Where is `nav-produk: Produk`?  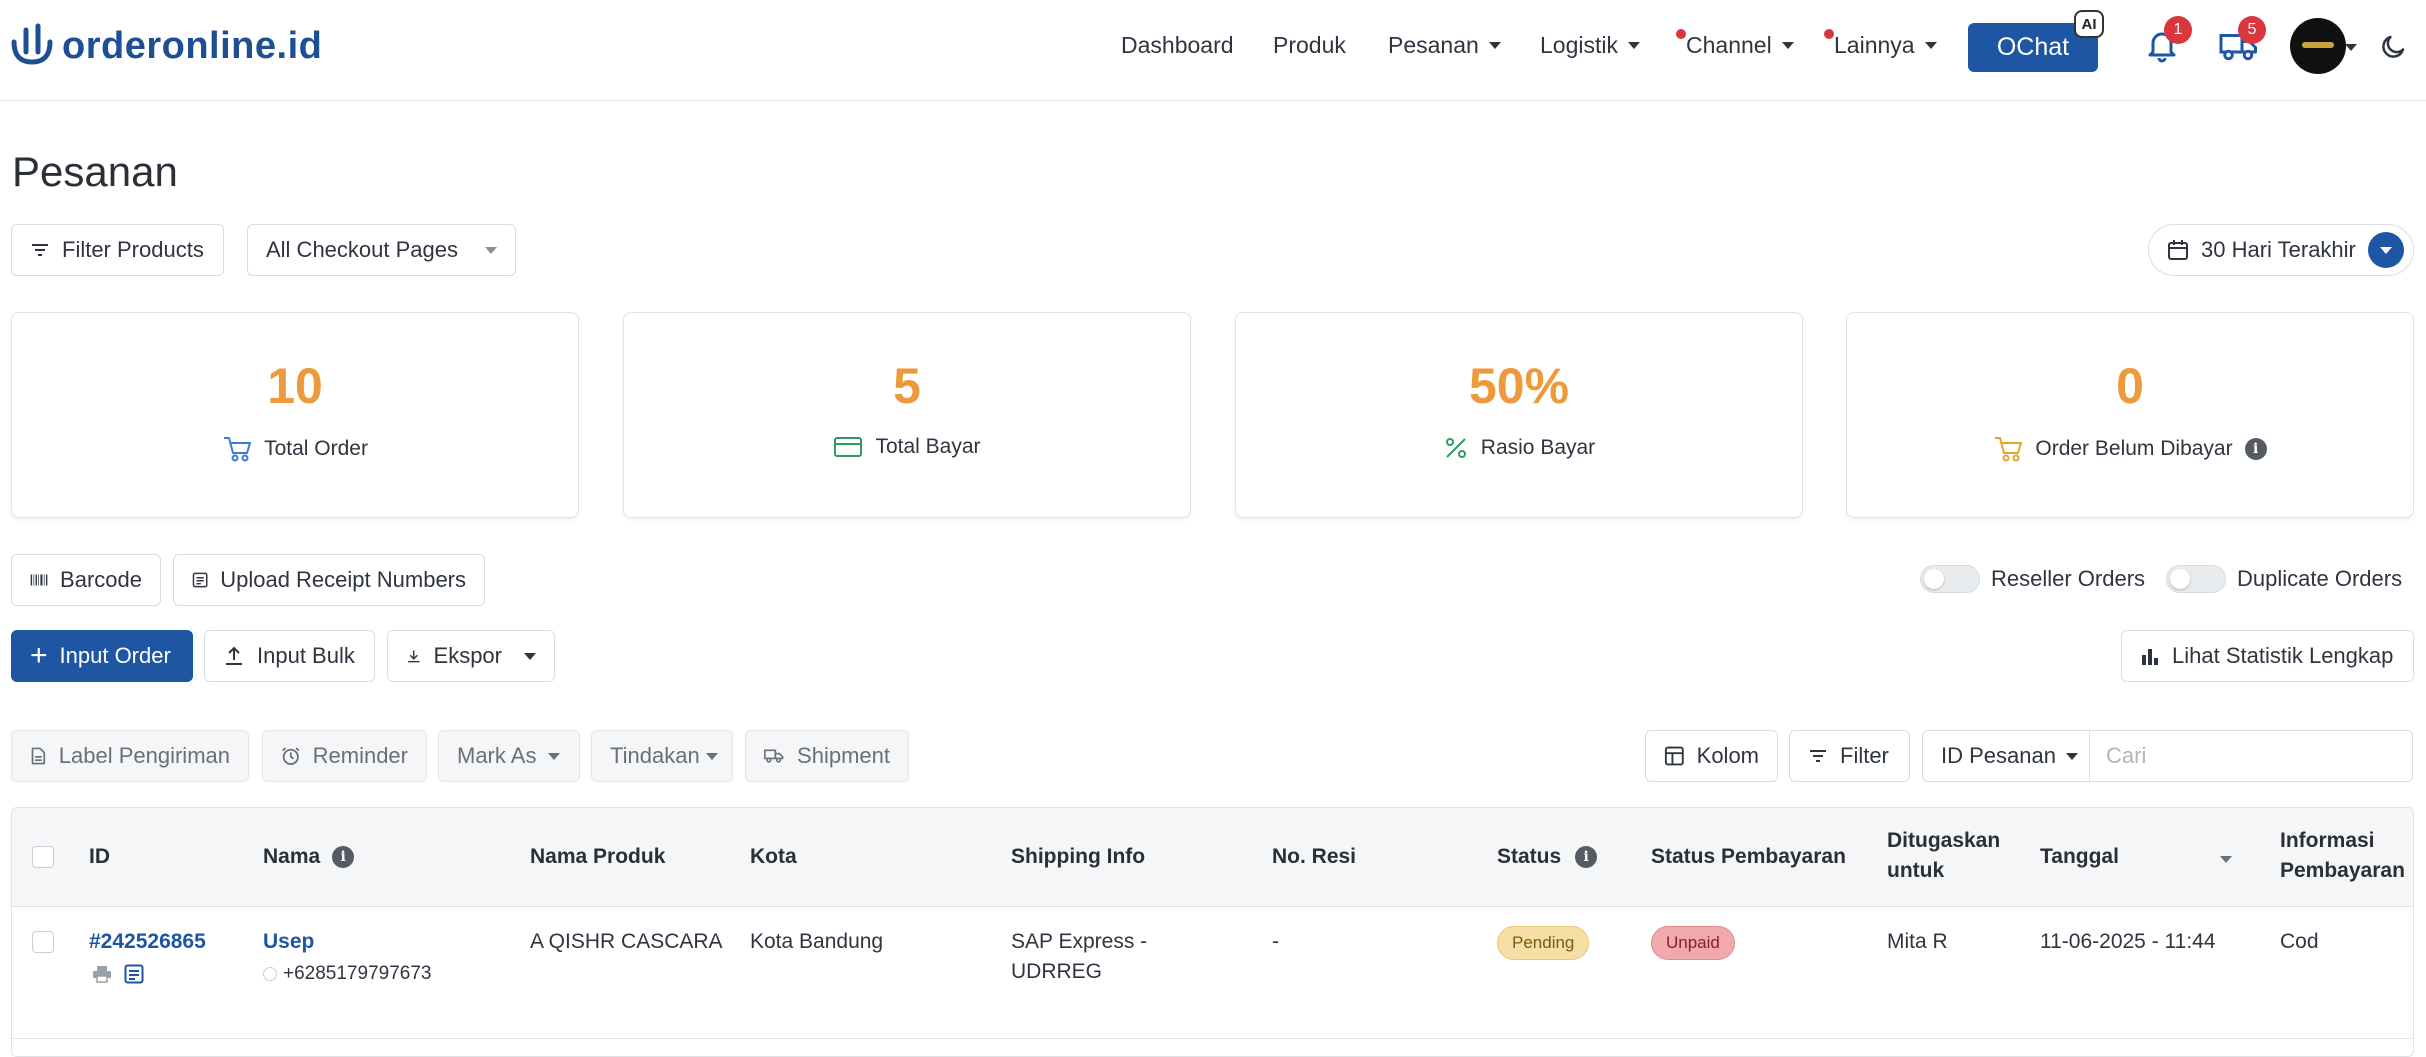
nav-produk: Produk is located at coordinates (1309, 45).